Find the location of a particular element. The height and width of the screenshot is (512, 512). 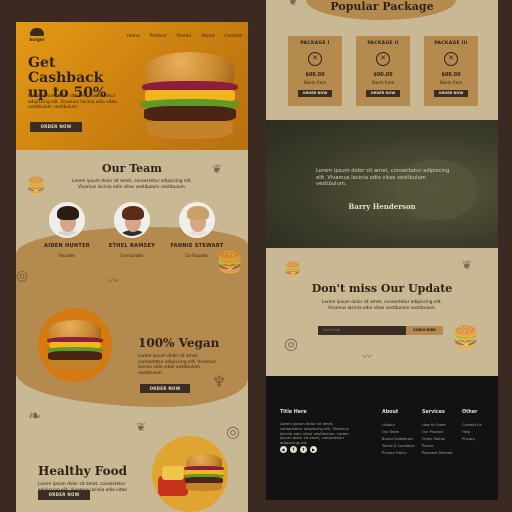

facebook-icon: f is located at coordinates (293, 449).